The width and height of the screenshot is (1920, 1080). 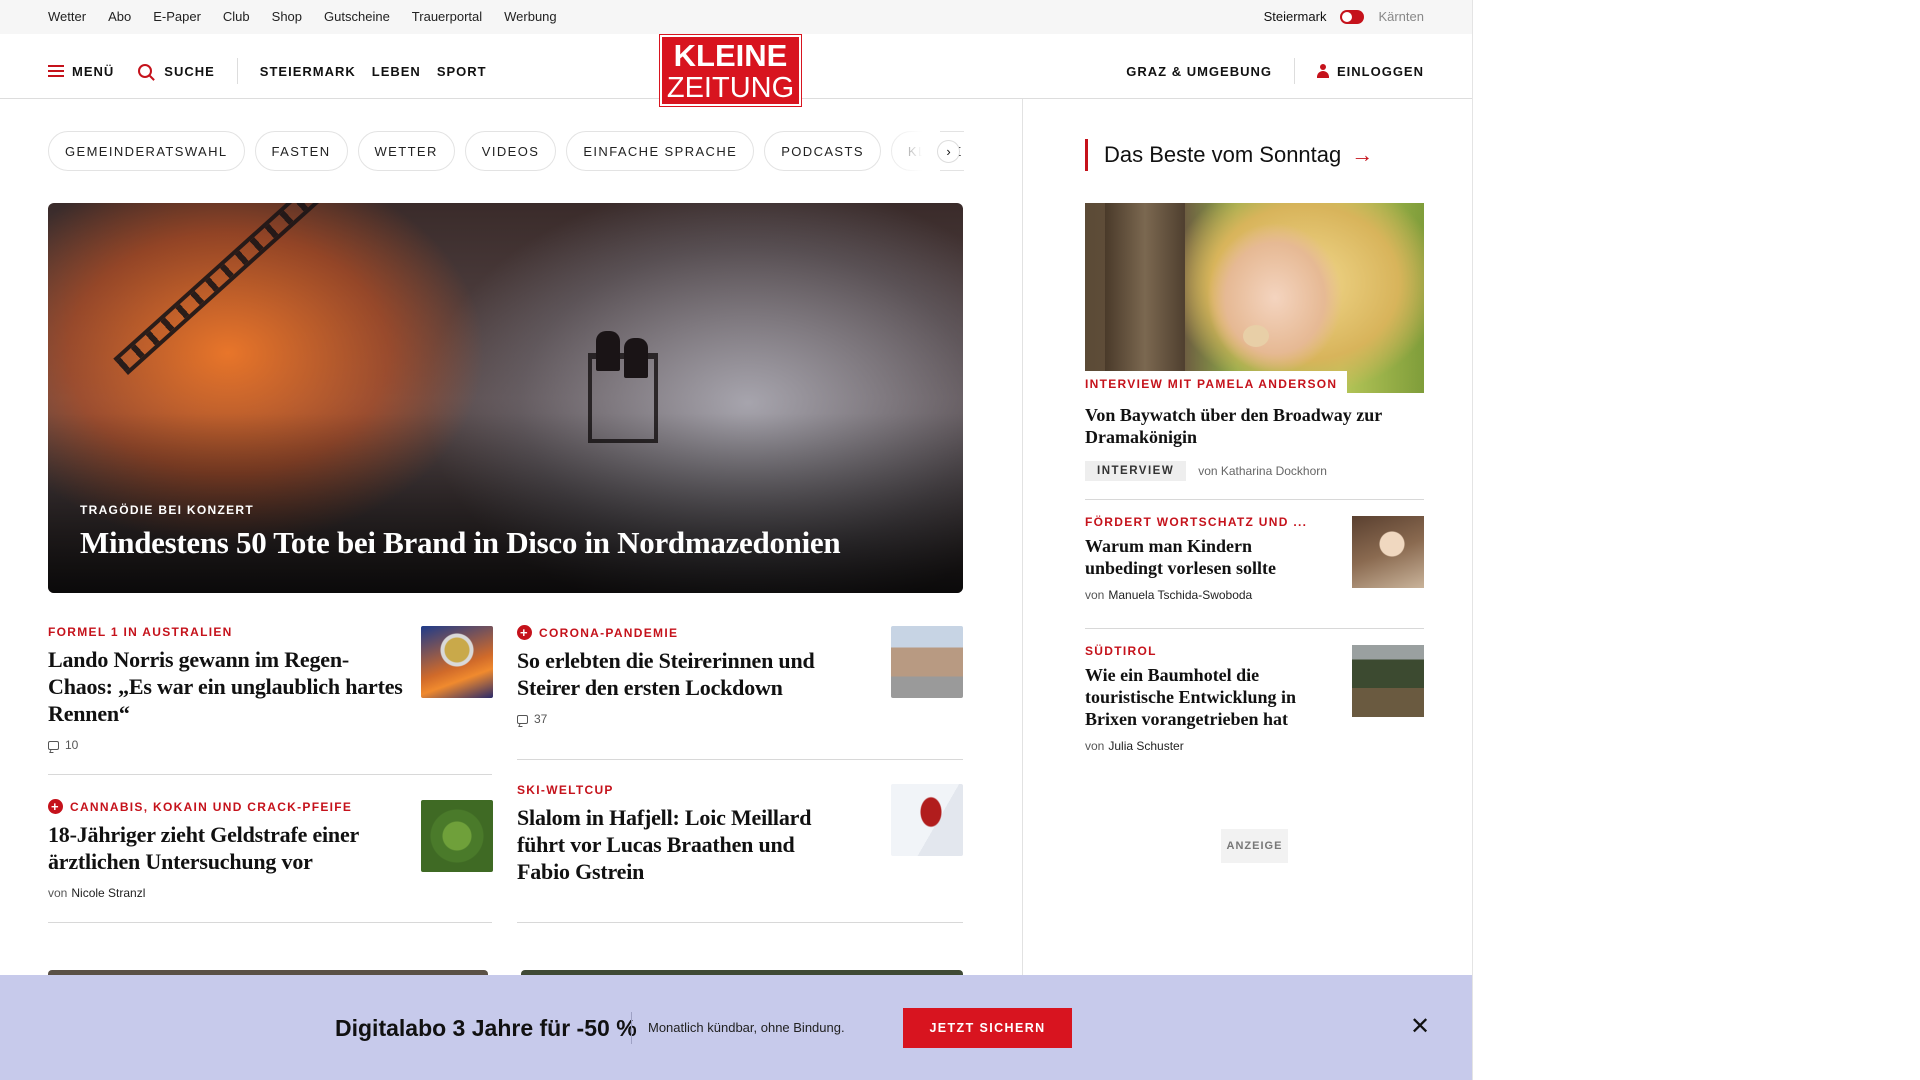 I want to click on interview-badge: INTERVIEW, so click(x=1136, y=471).